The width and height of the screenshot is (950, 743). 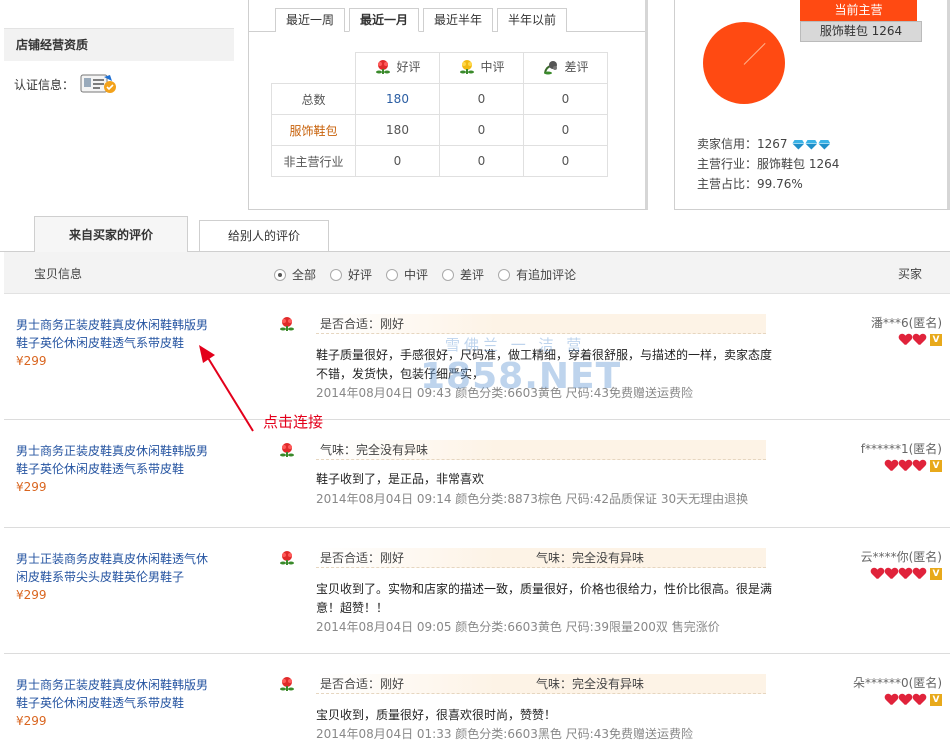 What do you see at coordinates (313, 130) in the screenshot?
I see `row-label: 服饰鞋包` at bounding box center [313, 130].